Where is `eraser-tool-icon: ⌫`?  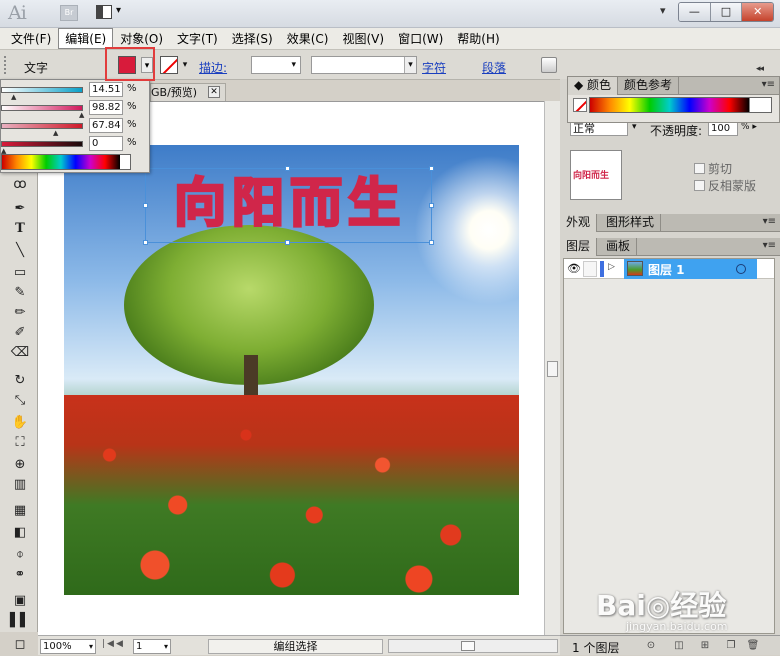 eraser-tool-icon: ⌫ is located at coordinates (20, 353).